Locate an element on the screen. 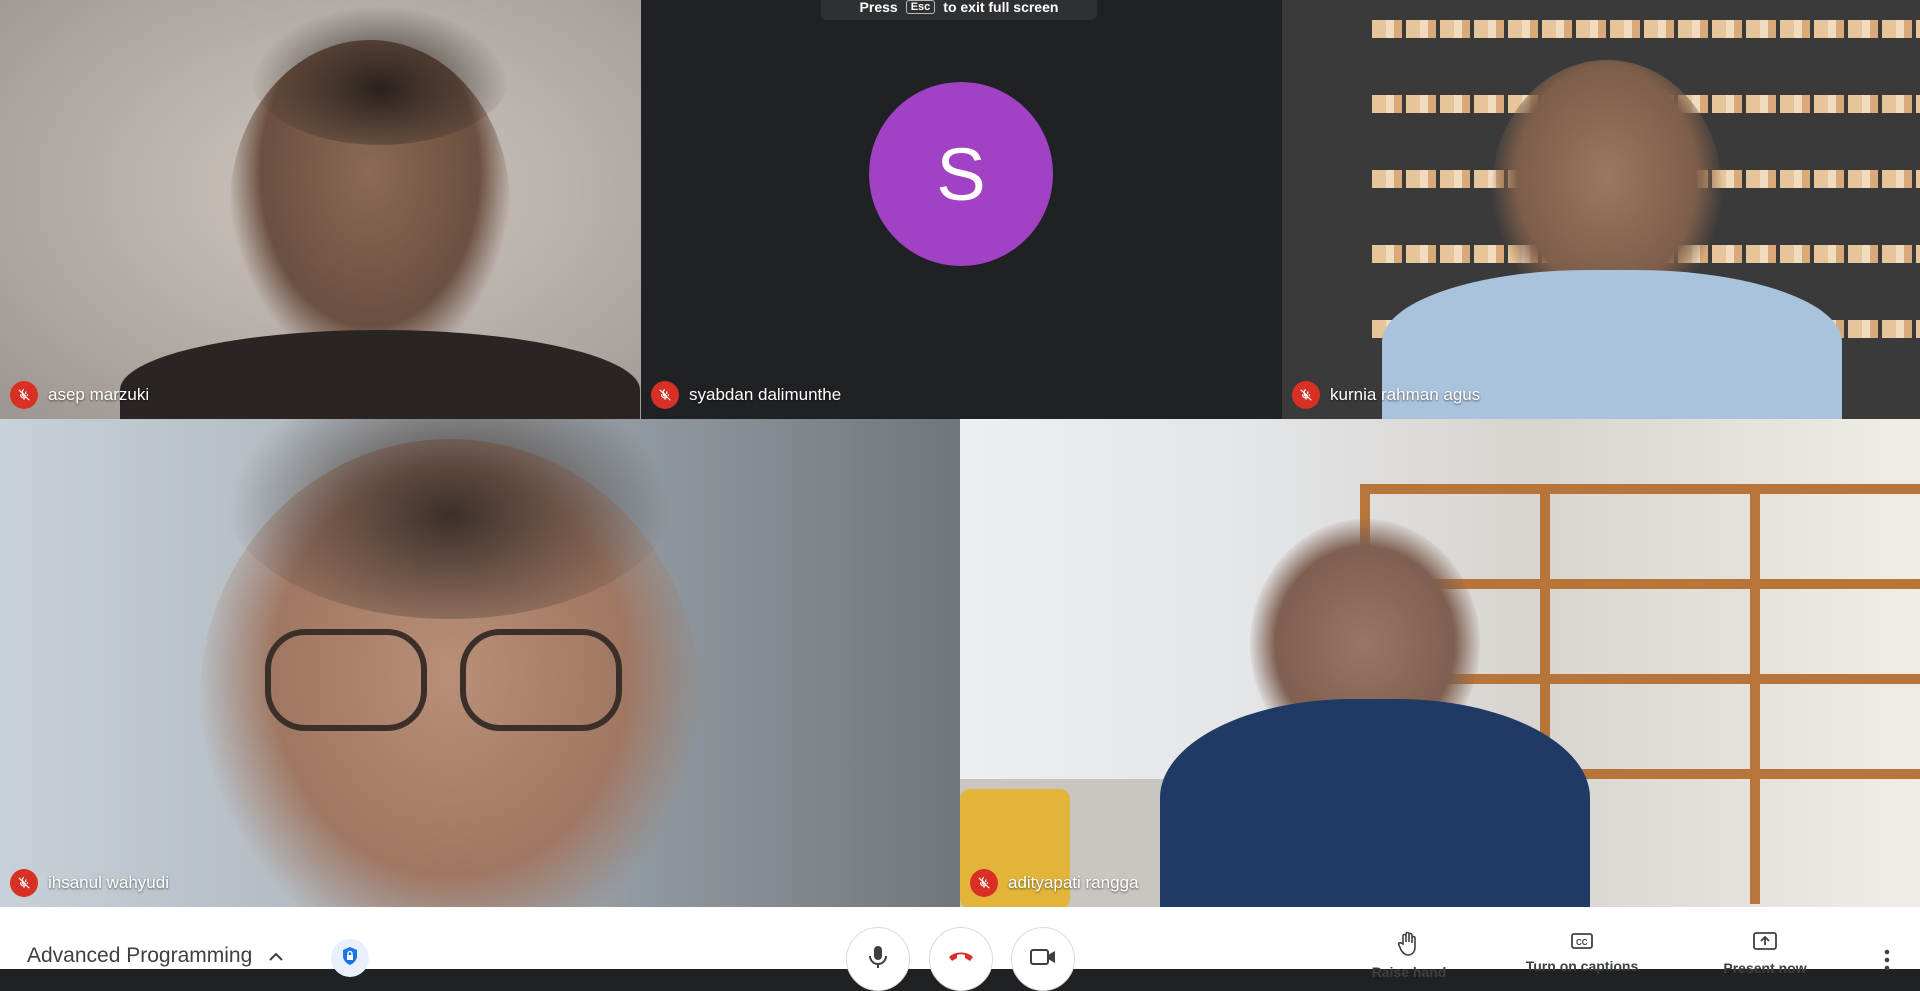  participant-name-tag: syabdan dalimunthe is located at coordinates (746, 395).